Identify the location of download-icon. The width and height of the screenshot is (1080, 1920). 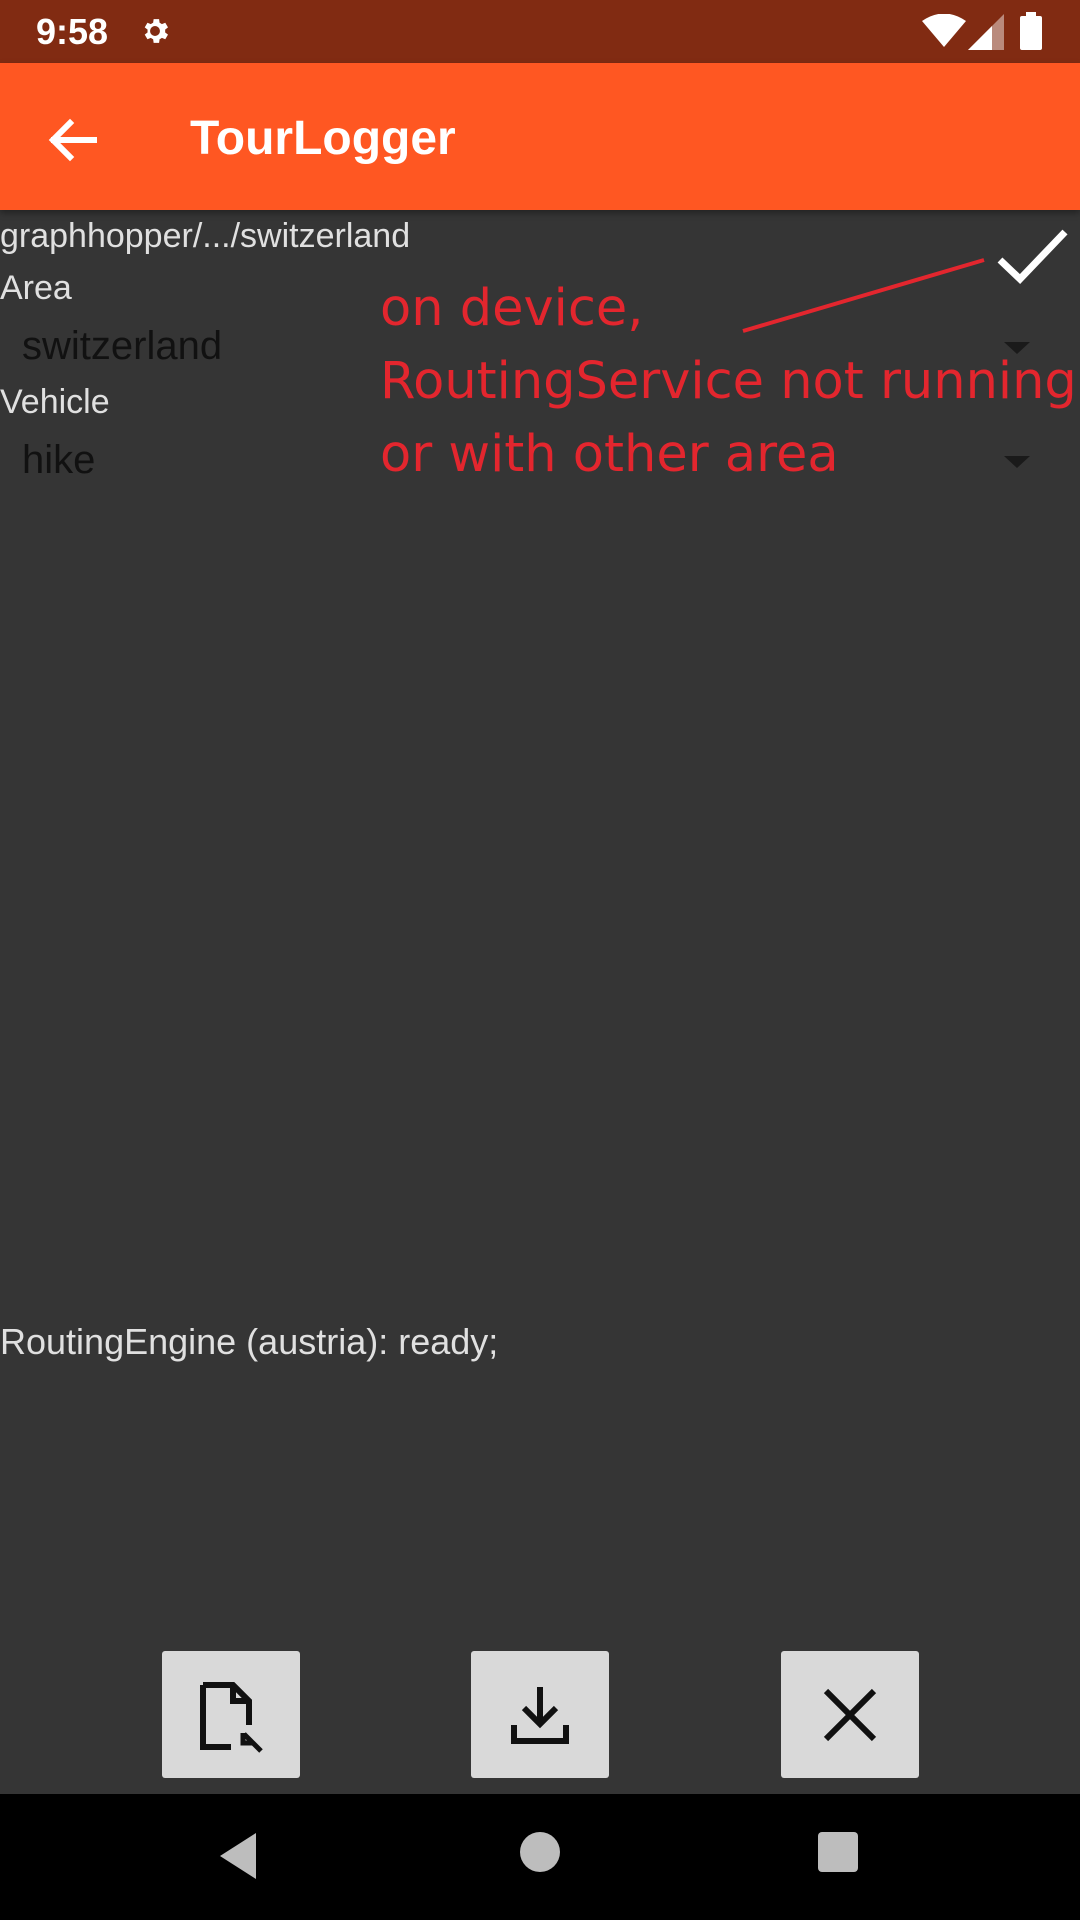
(540, 1715).